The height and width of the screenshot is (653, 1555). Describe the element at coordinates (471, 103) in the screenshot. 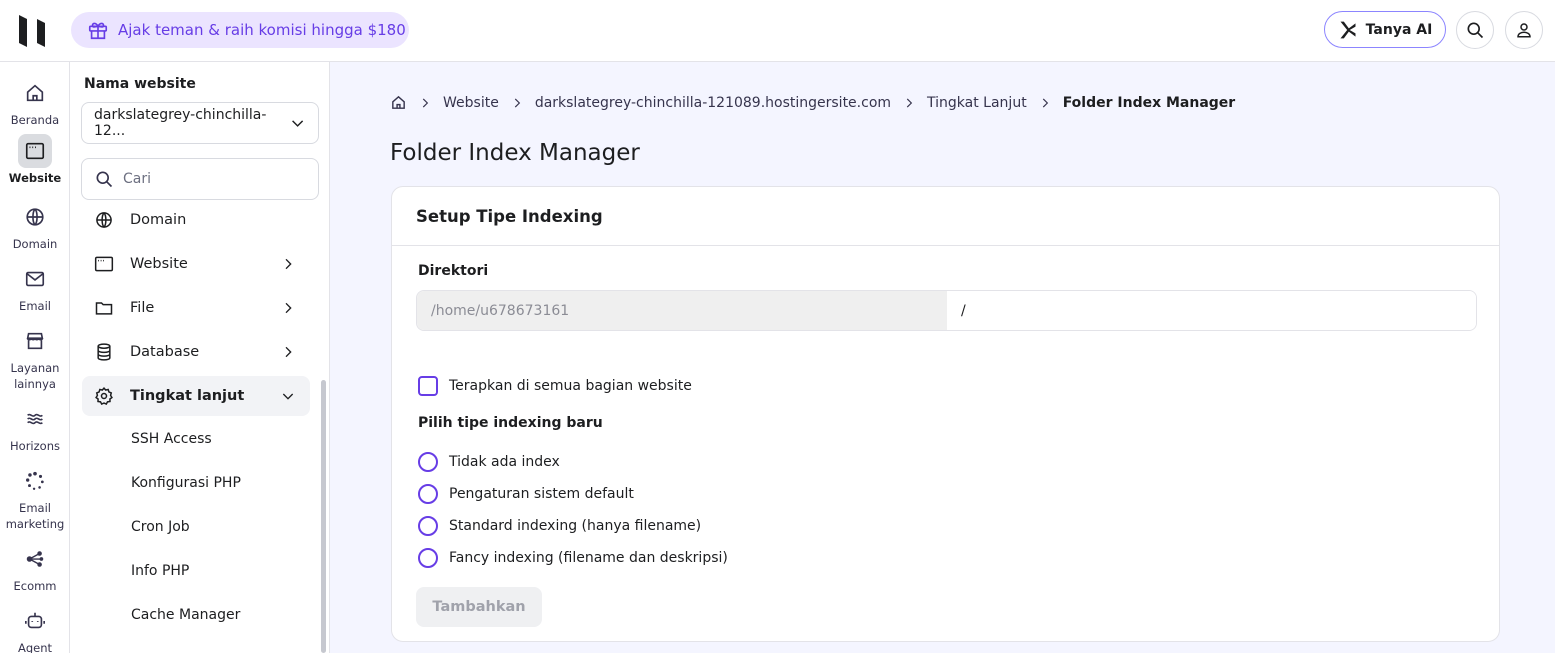

I see `breadcrumb-website: Website` at that location.